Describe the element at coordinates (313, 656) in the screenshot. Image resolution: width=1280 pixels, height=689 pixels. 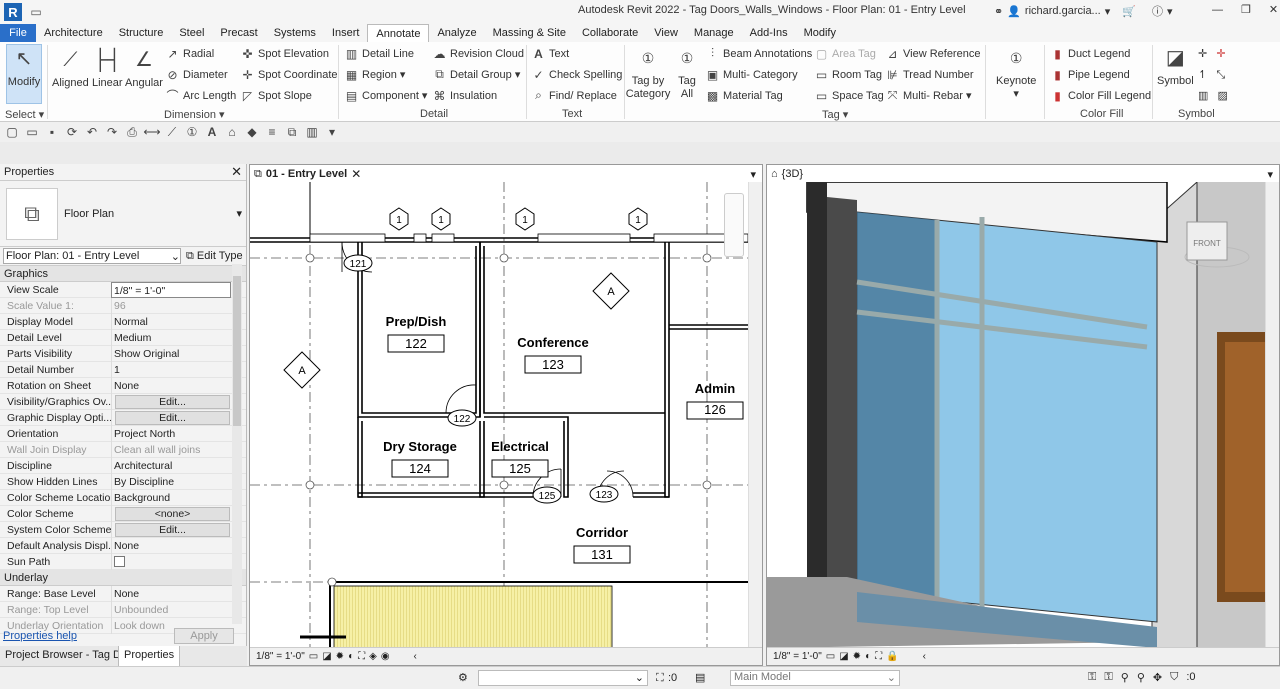
I see `detail-level-icon: ▭` at that location.